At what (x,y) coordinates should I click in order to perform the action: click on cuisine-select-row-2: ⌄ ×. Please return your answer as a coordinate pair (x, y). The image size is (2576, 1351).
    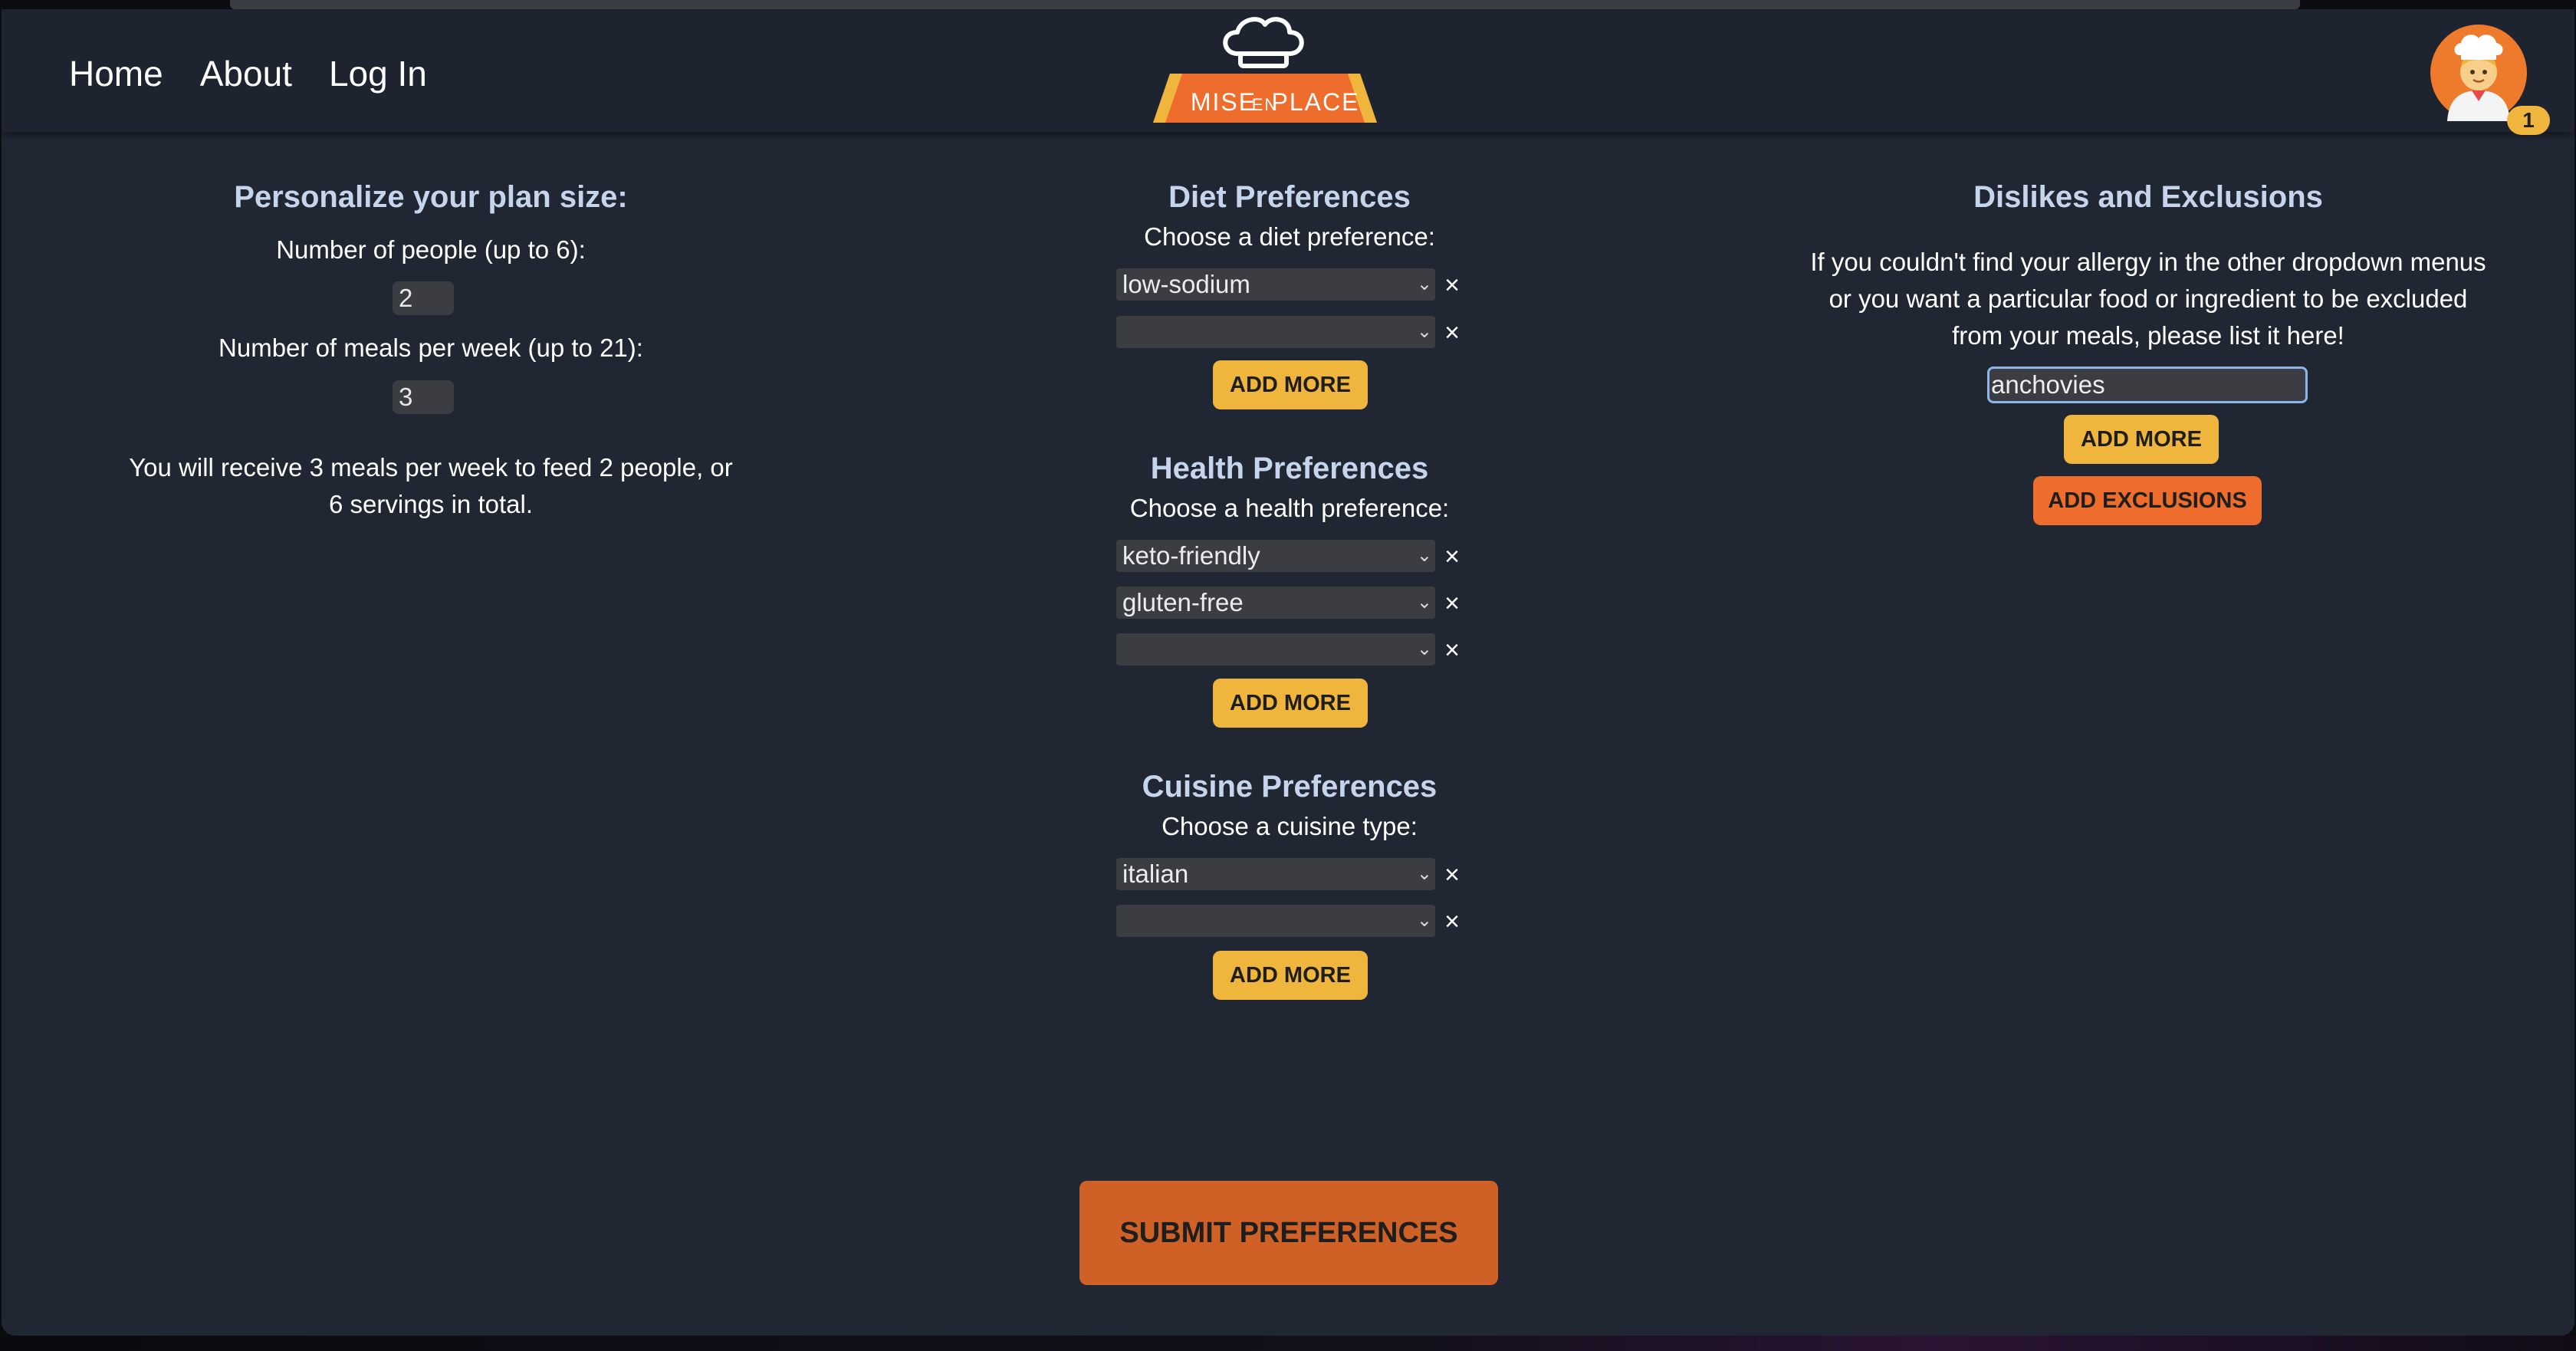
    Looking at the image, I should click on (1292, 921).